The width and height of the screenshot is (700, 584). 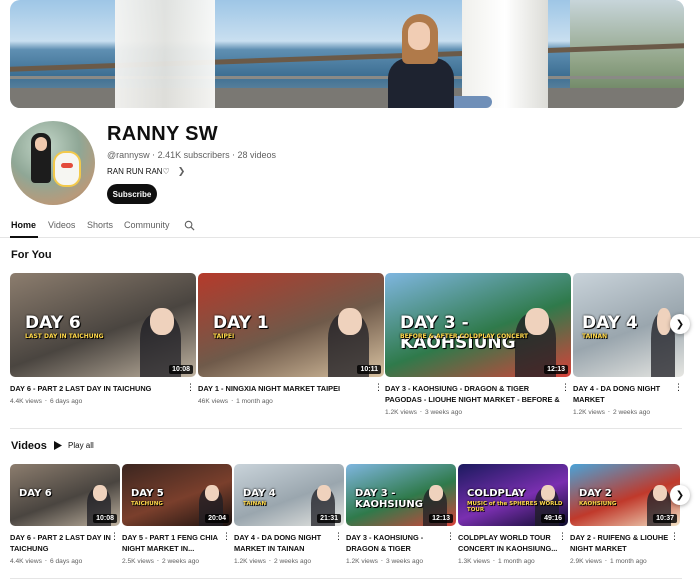 What do you see at coordinates (26, 401) in the screenshot?
I see `view-count: 4.4K views` at bounding box center [26, 401].